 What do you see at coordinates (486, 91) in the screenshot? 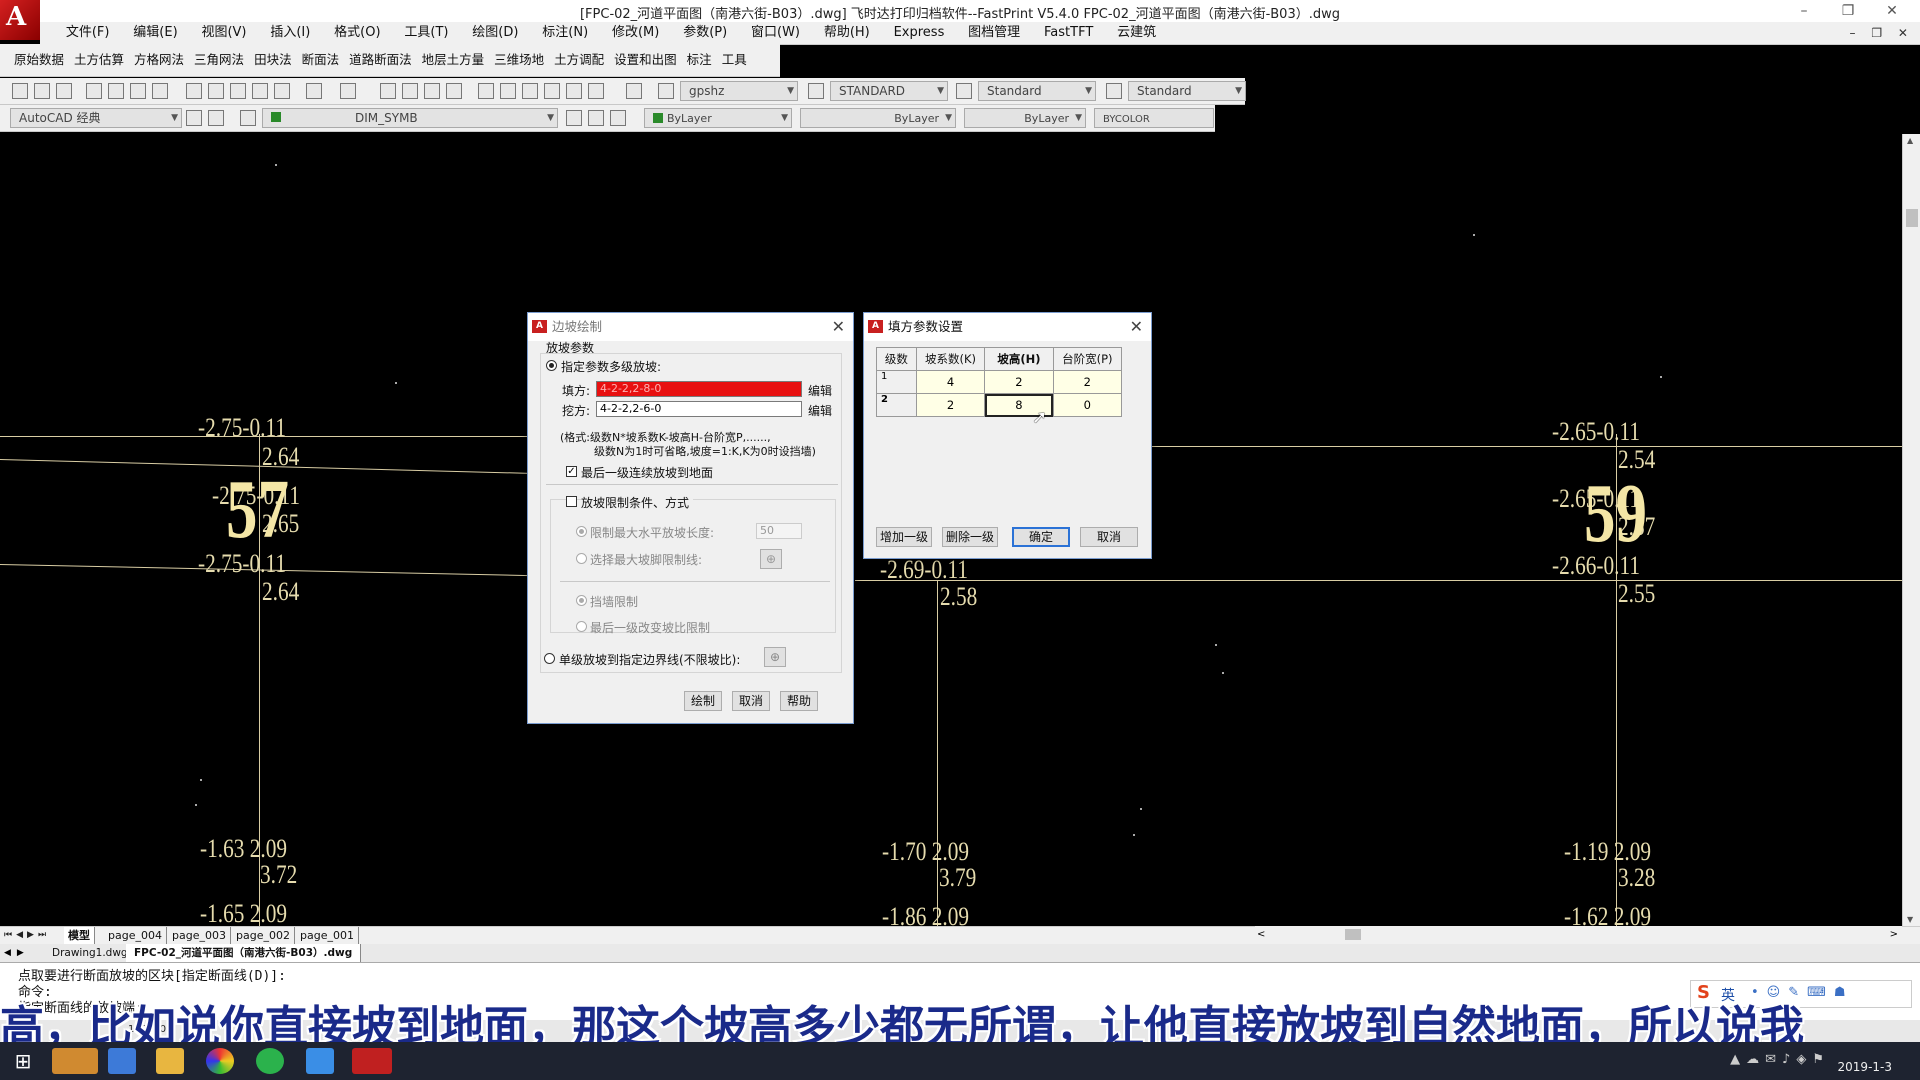
I see `properties-icon` at bounding box center [486, 91].